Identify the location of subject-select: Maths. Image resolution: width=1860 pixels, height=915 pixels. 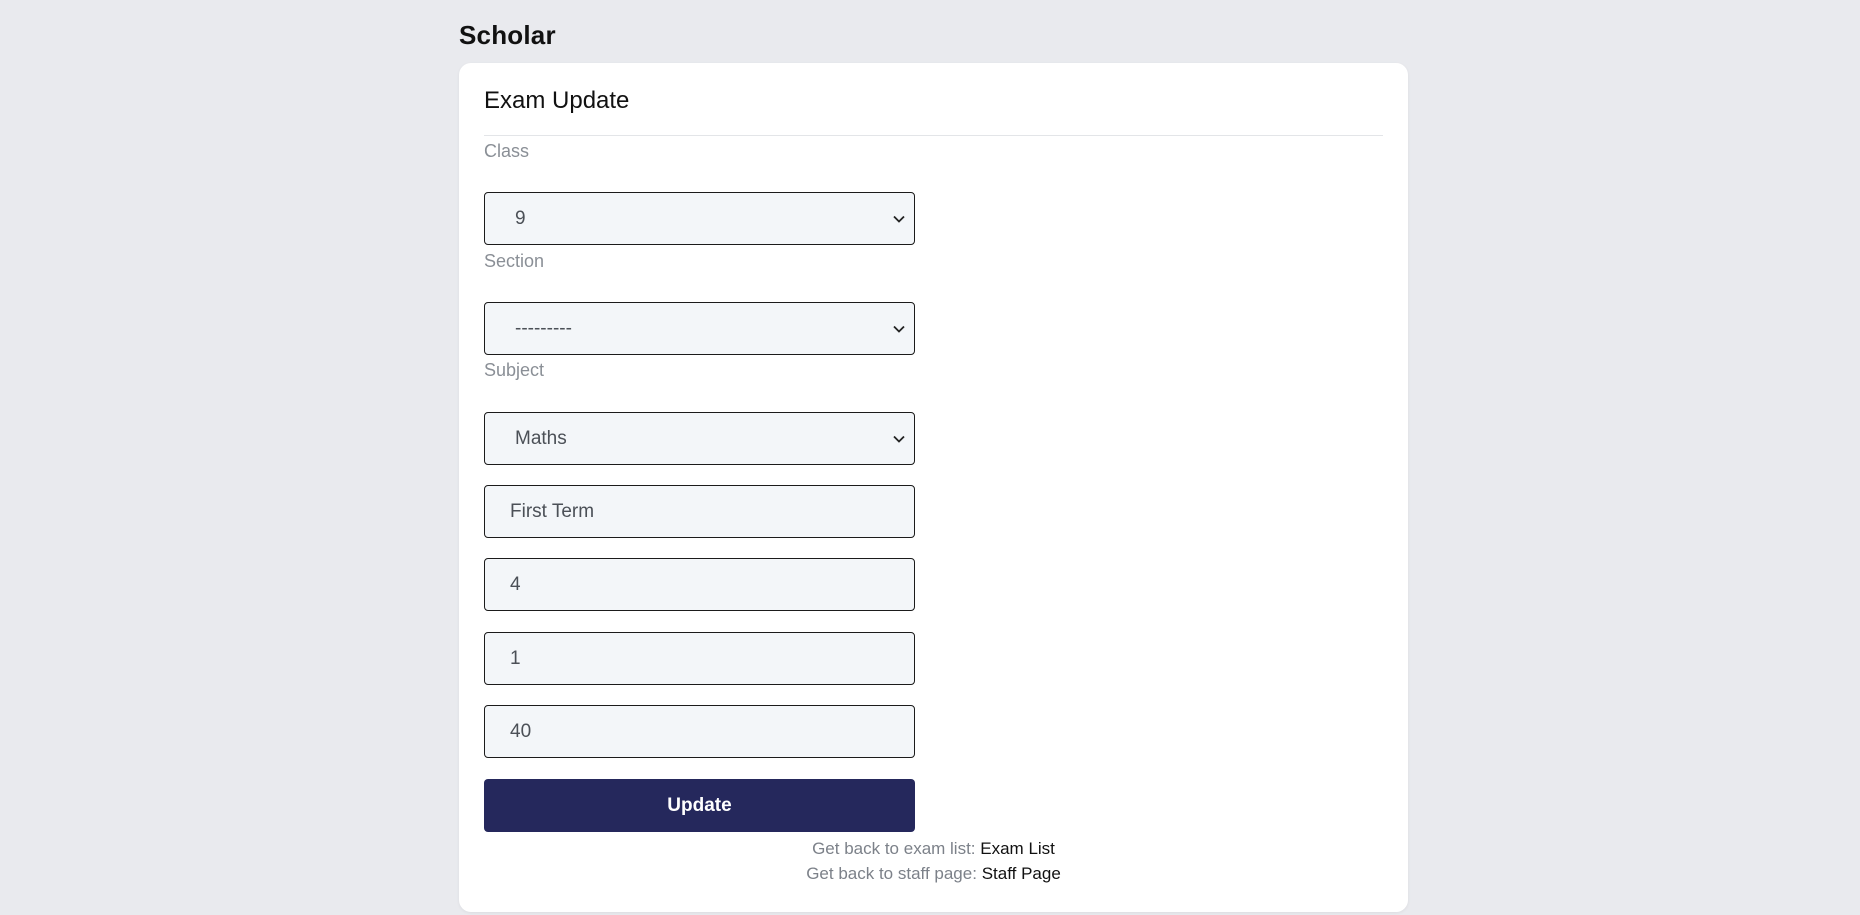
(699, 438).